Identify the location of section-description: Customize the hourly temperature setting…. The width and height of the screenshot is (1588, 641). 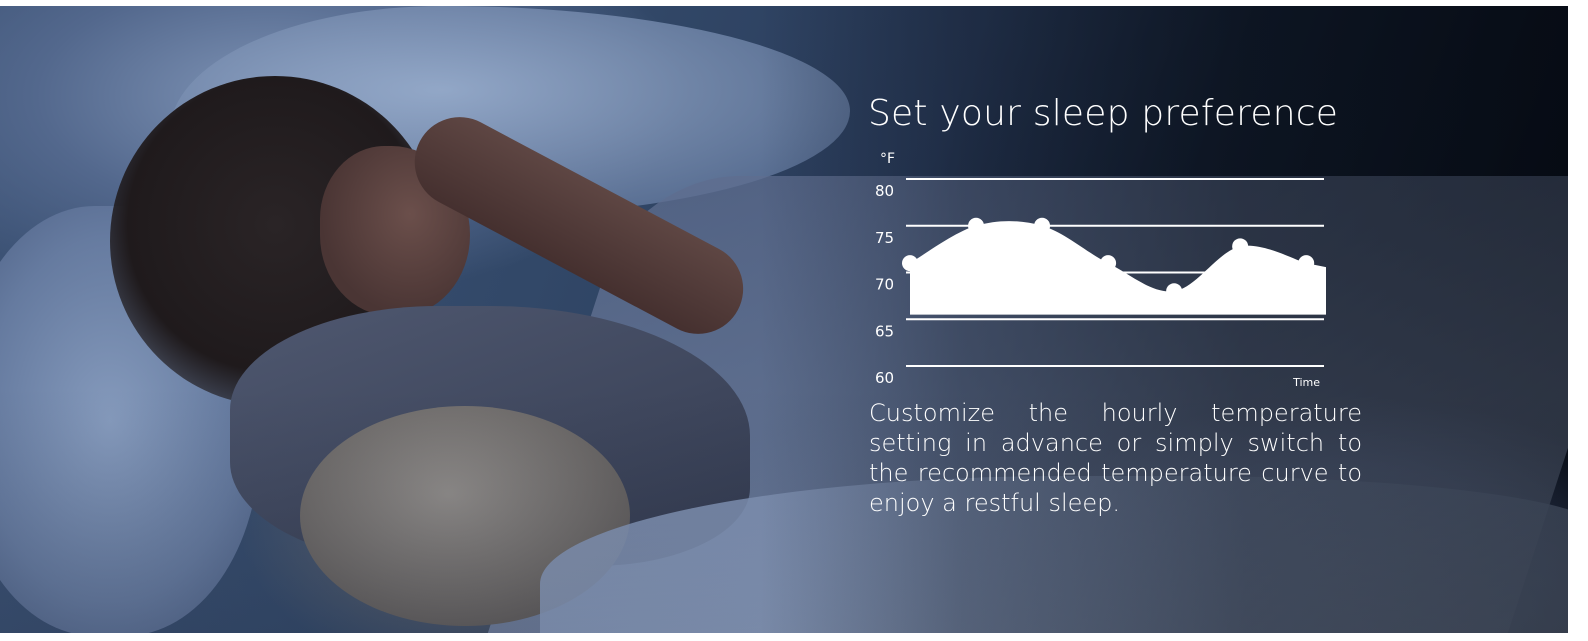
(1115, 458).